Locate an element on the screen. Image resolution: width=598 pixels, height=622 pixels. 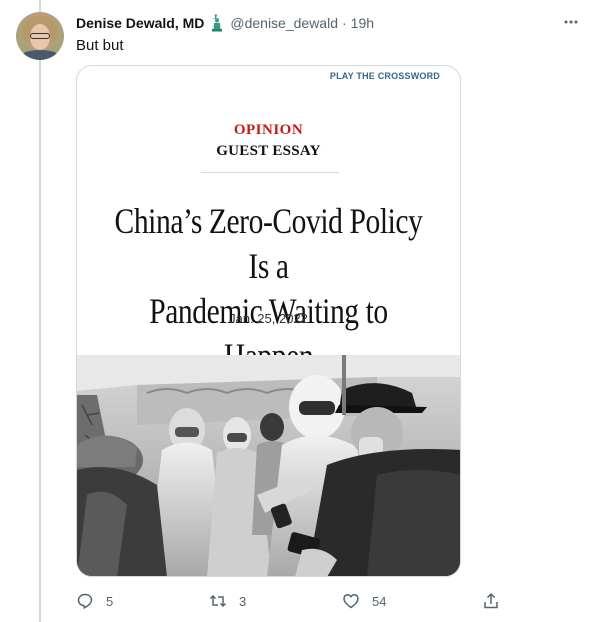
timestamp: 19h is located at coordinates (362, 23).